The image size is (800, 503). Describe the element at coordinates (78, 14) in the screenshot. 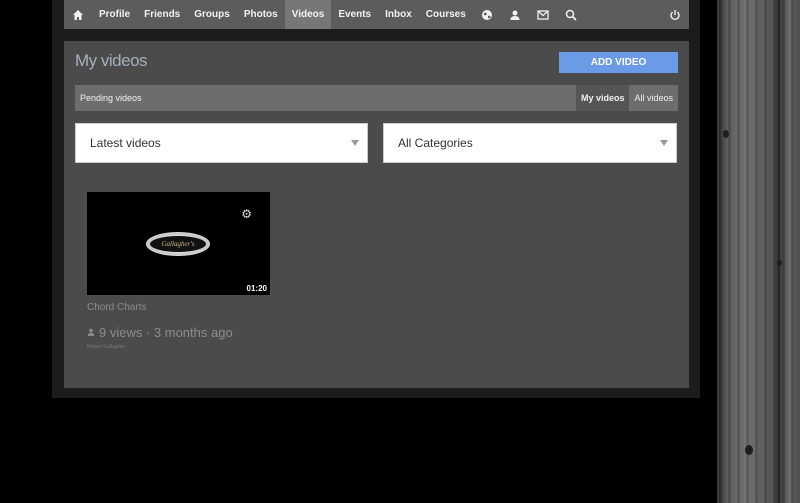

I see `home-icon` at that location.